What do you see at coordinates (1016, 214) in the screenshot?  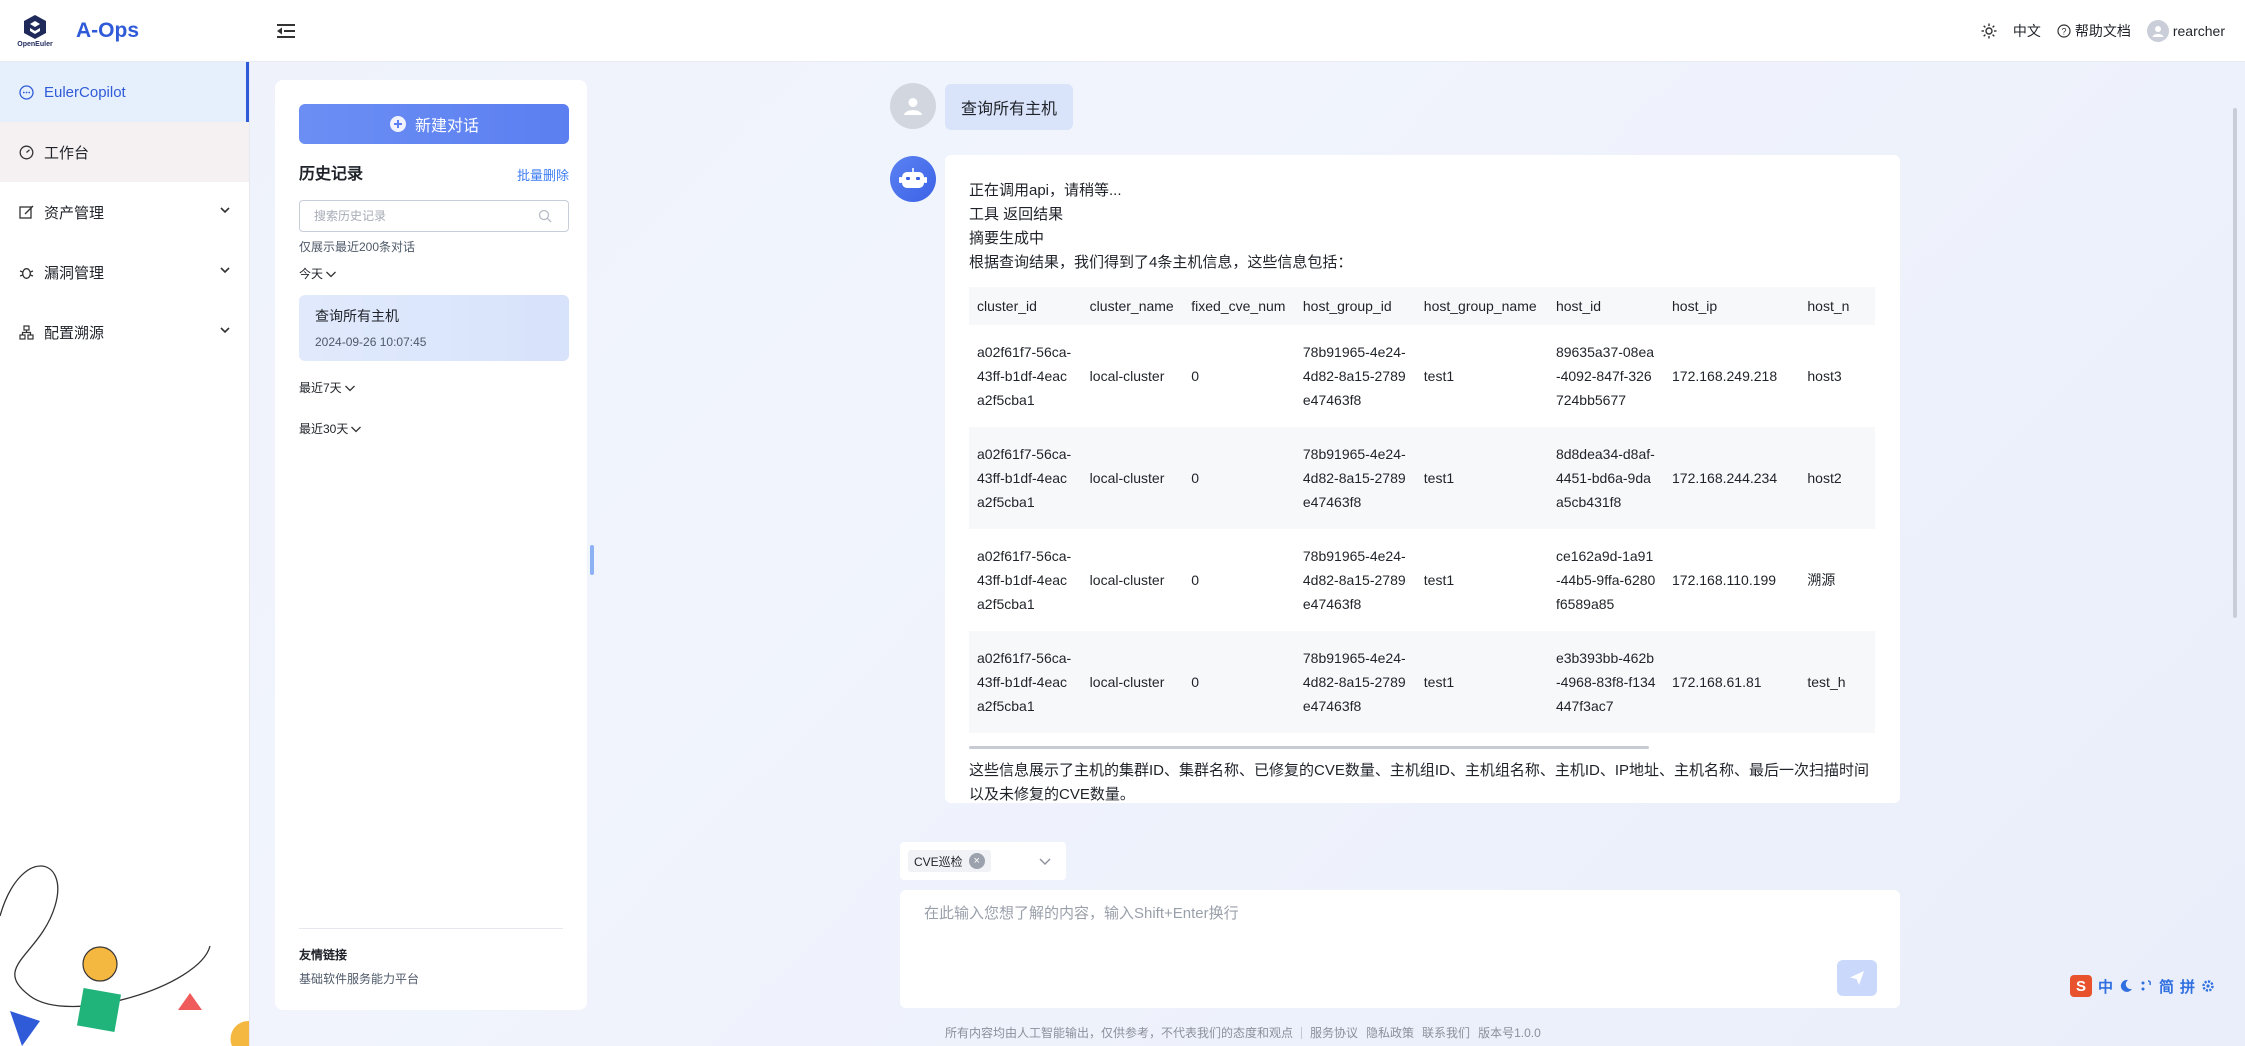 I see `bot-status-line: 工具 返回结果` at bounding box center [1016, 214].